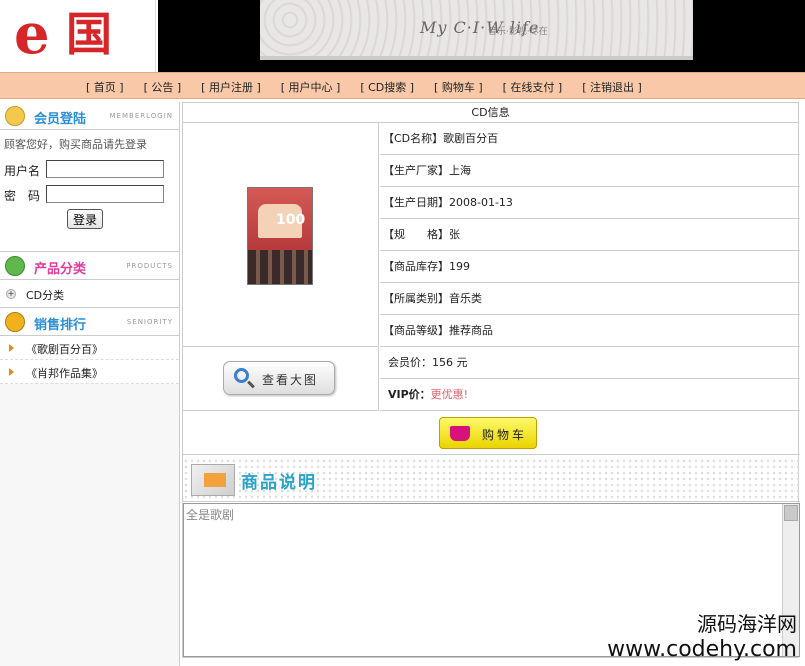  I want to click on category-title: 产品分类, so click(60, 269).